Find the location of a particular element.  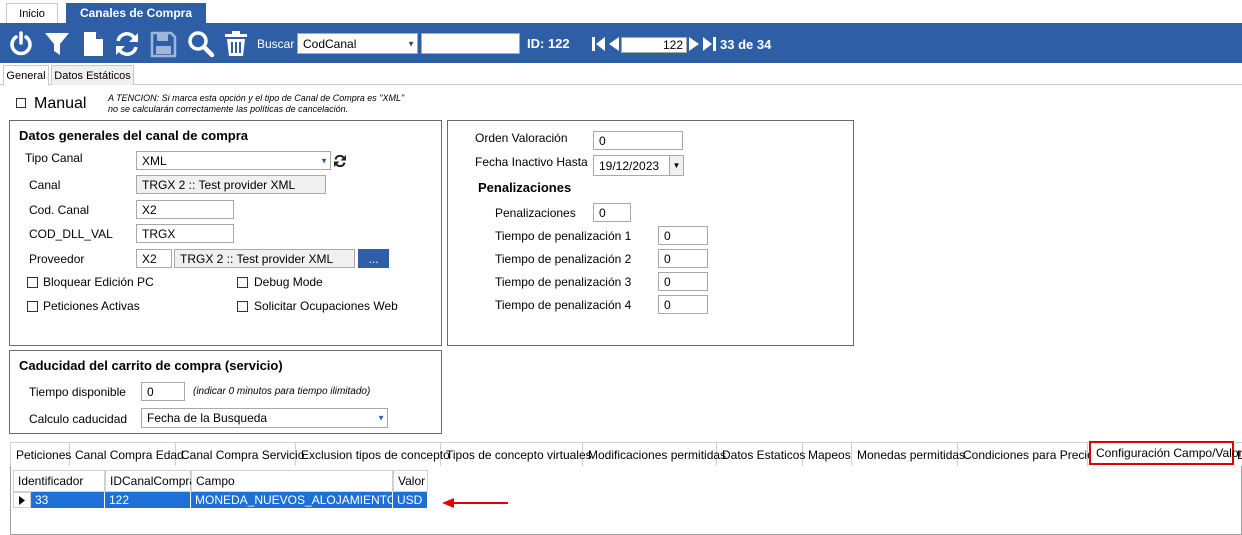

first-record-icon is located at coordinates (598, 44).